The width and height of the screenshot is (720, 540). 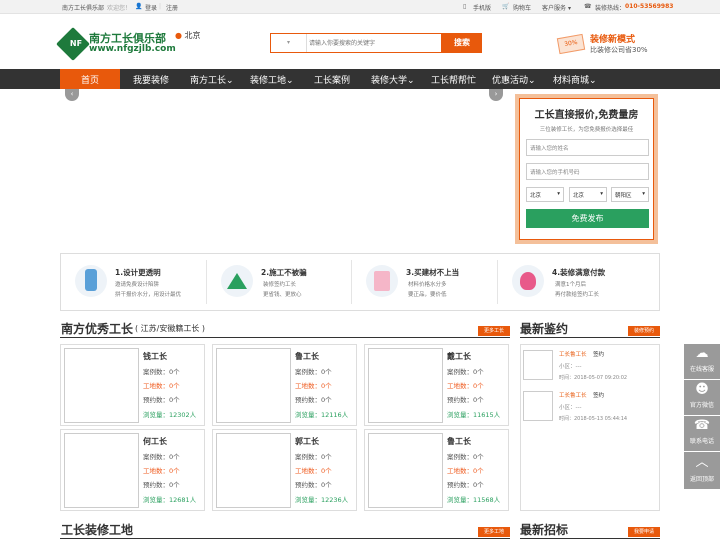 I want to click on nav-item-sites: 装修工地⌄, so click(x=272, y=79).